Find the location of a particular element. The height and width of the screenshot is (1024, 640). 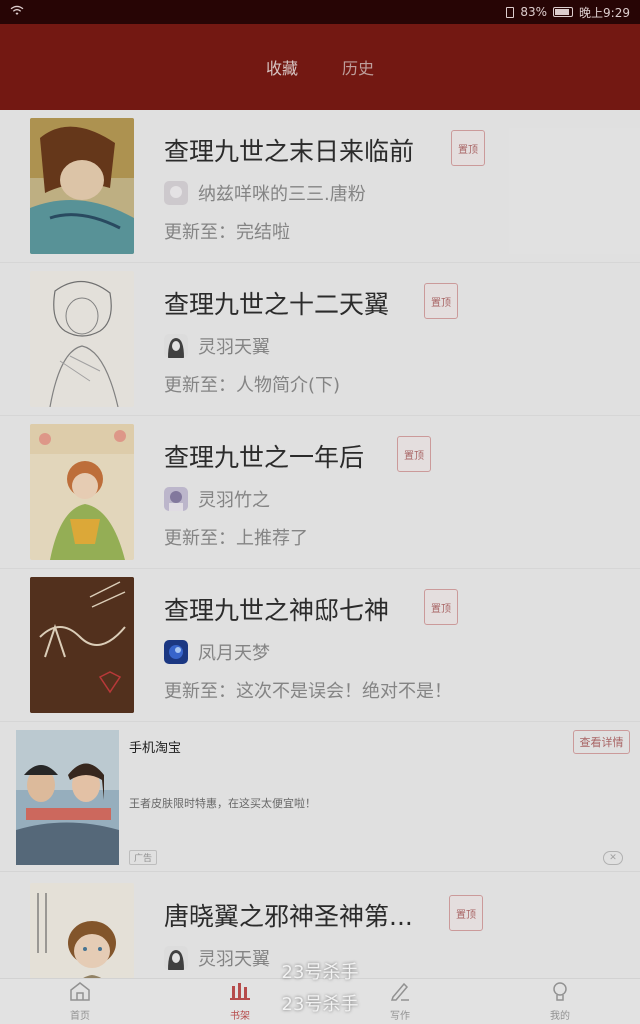

book-author: 灵羽竹之 is located at coordinates (217, 499).